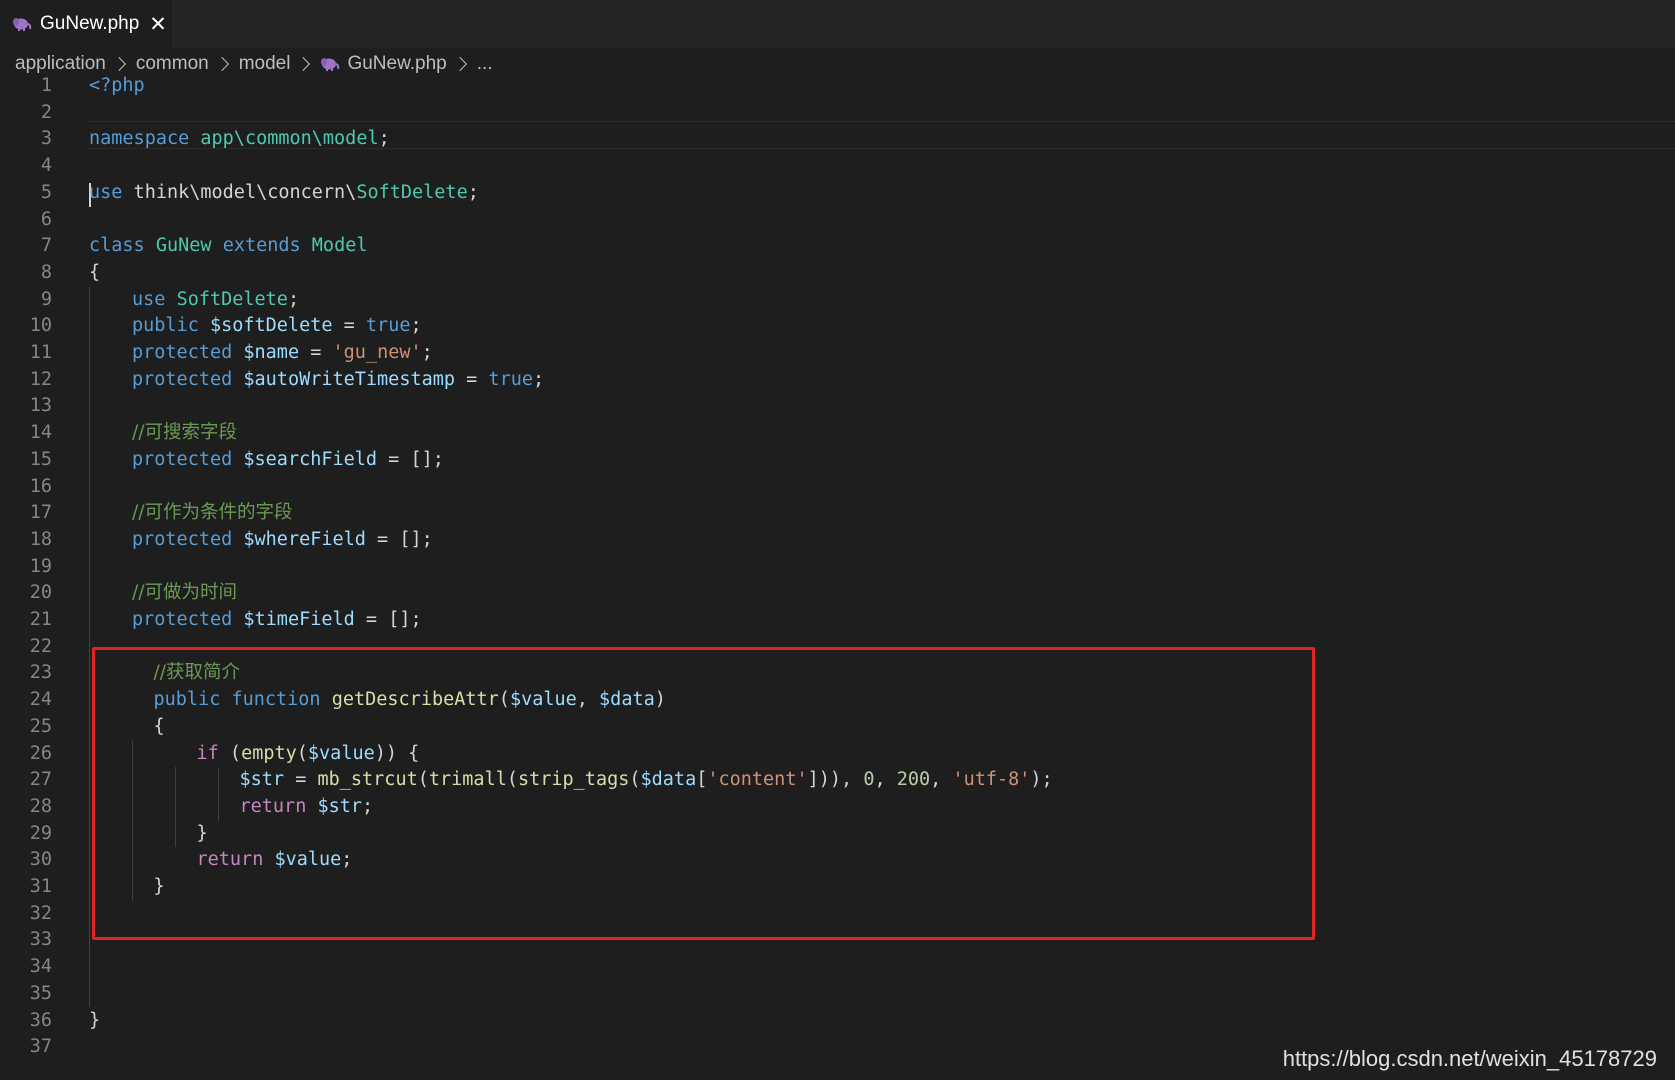 The image size is (1675, 1080). Describe the element at coordinates (837, 593) in the screenshot. I see `code-line: 20 //可做为时间` at that location.